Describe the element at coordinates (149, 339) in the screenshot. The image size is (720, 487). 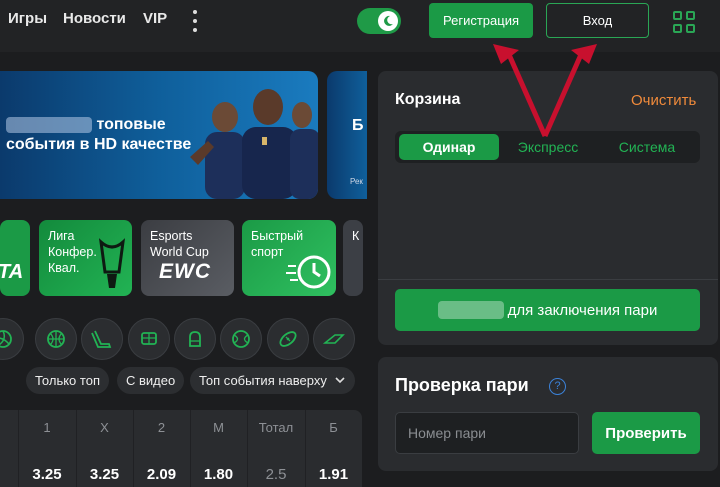
I see `table-tennis-icon` at that location.